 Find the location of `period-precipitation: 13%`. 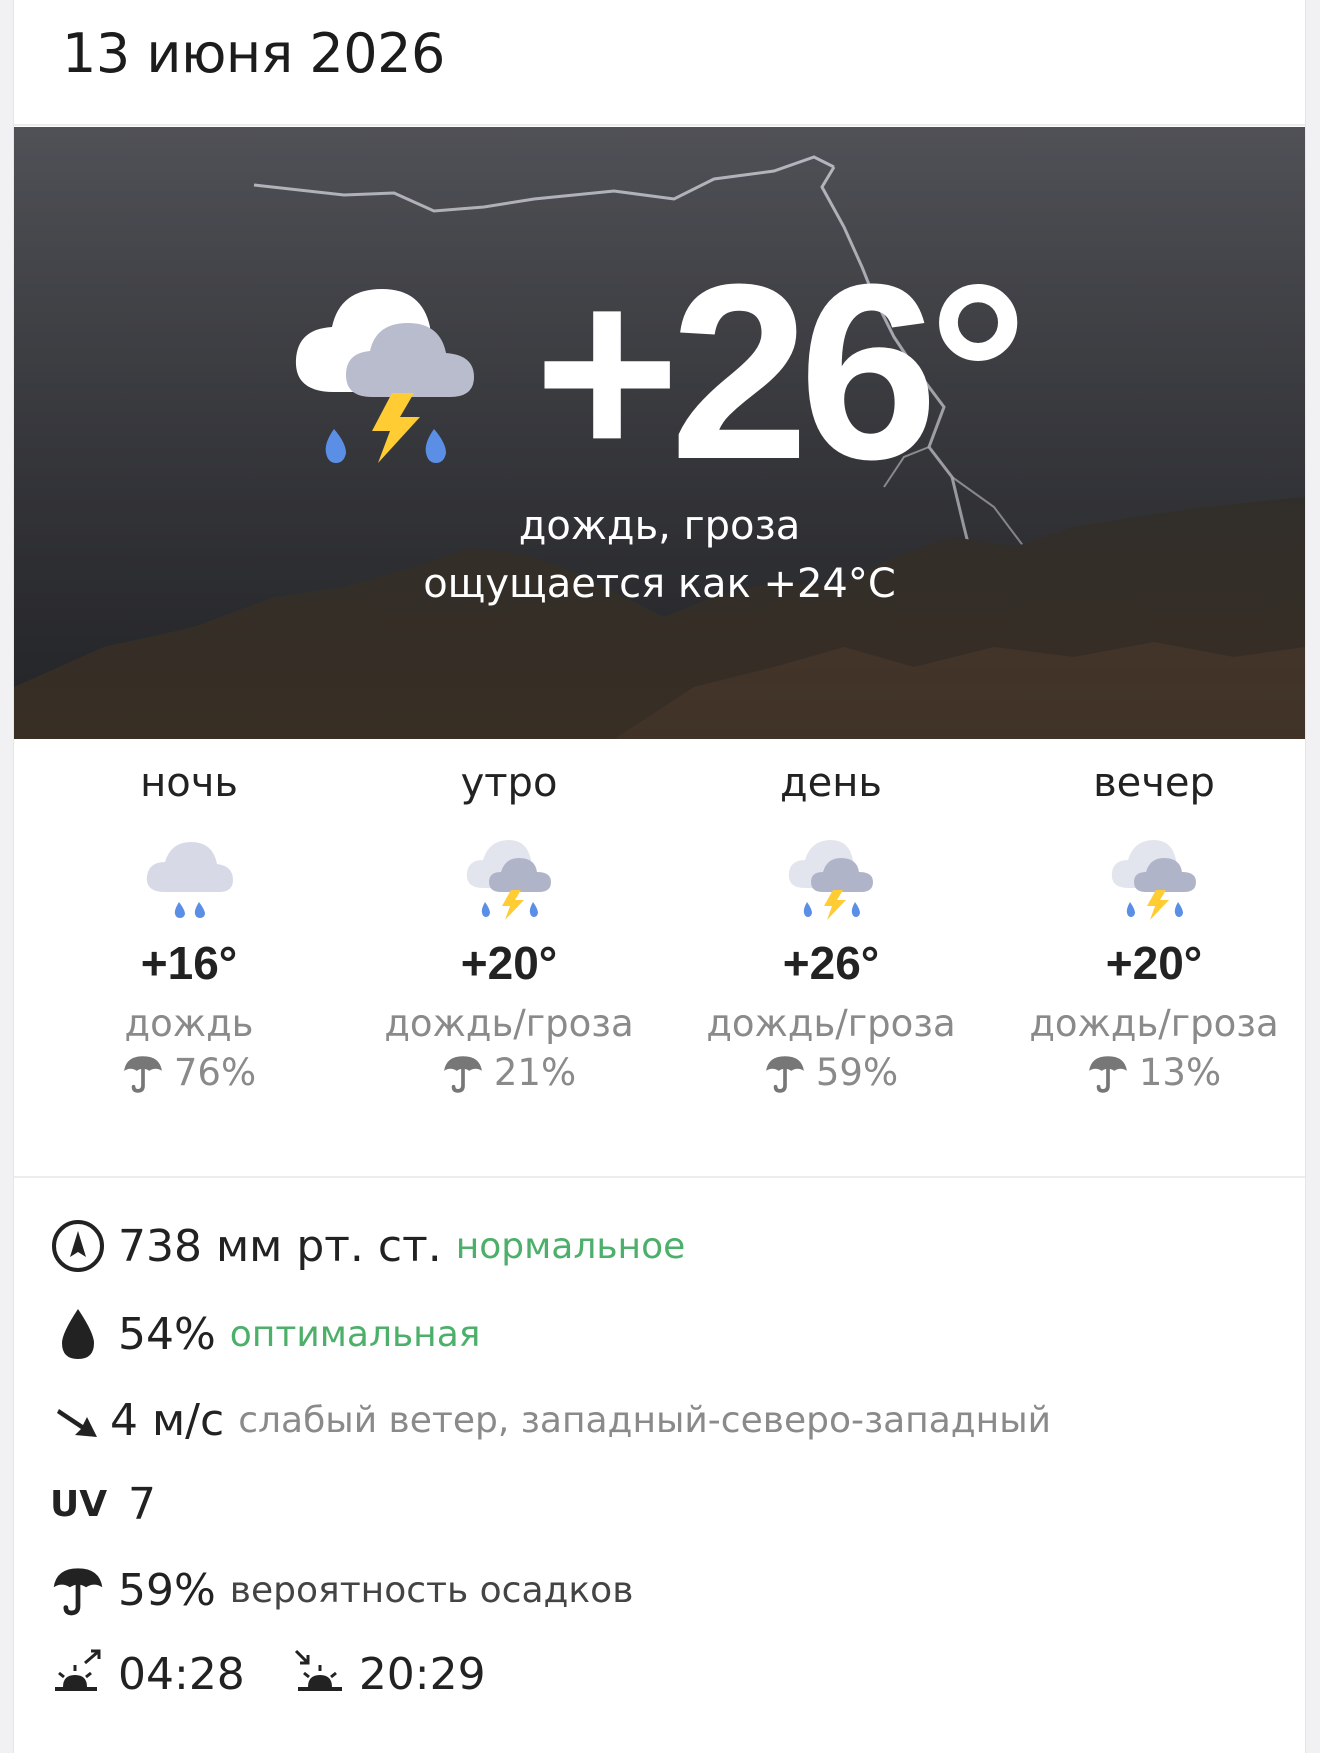

period-precipitation: 13% is located at coordinates (1154, 1072).